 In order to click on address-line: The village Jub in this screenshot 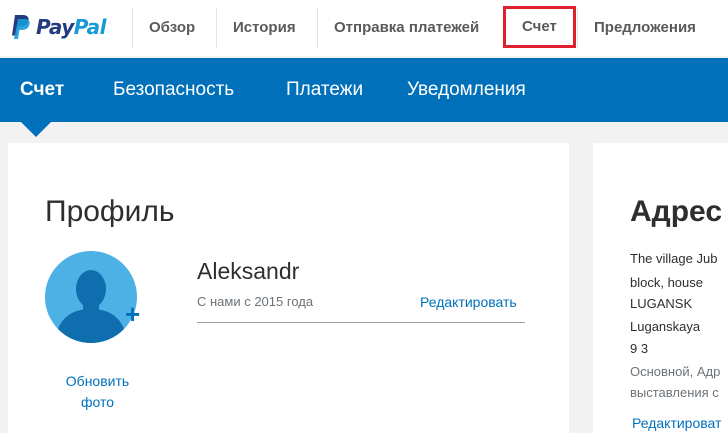, I will do `click(674, 258)`.